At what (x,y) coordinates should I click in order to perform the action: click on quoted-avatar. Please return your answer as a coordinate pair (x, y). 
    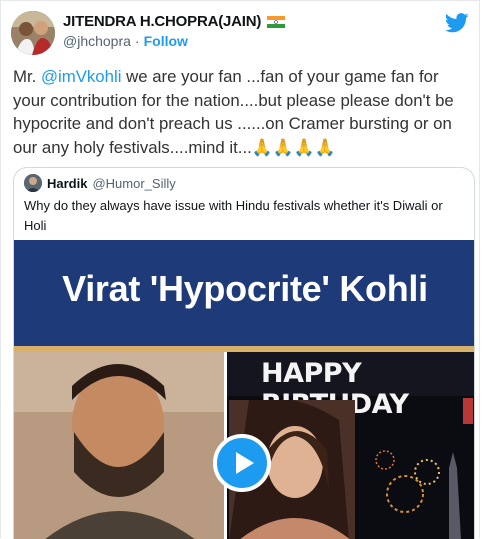
    Looking at the image, I should click on (33, 183).